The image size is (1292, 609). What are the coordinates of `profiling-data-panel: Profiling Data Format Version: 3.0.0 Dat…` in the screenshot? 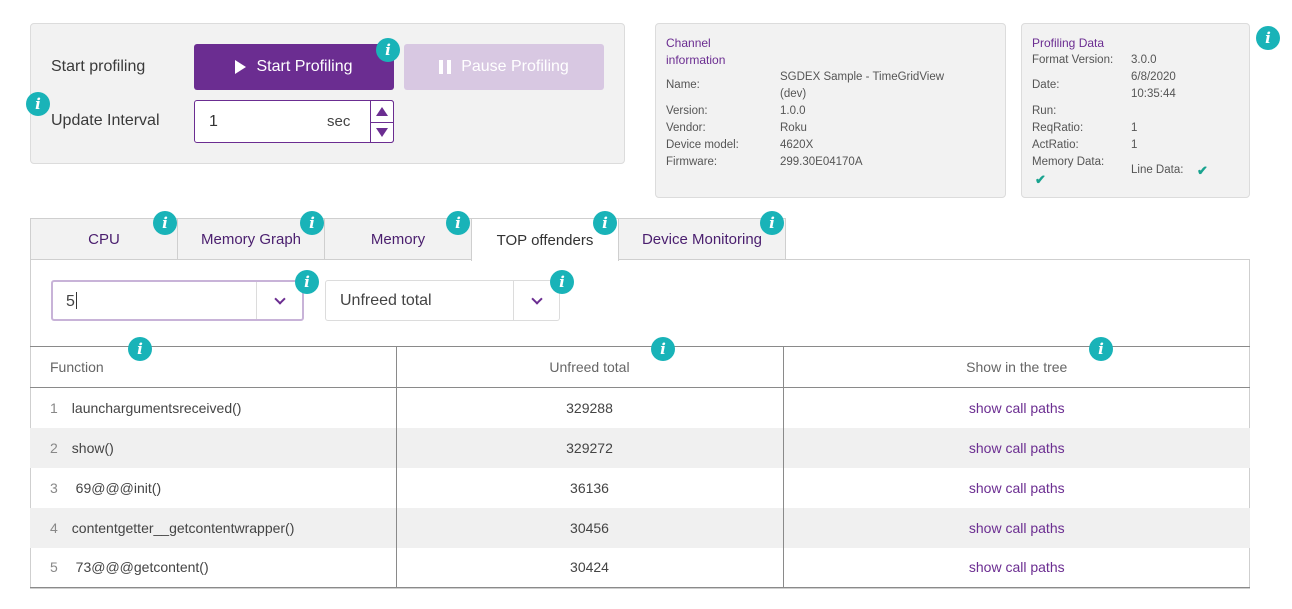 It's located at (1135, 110).